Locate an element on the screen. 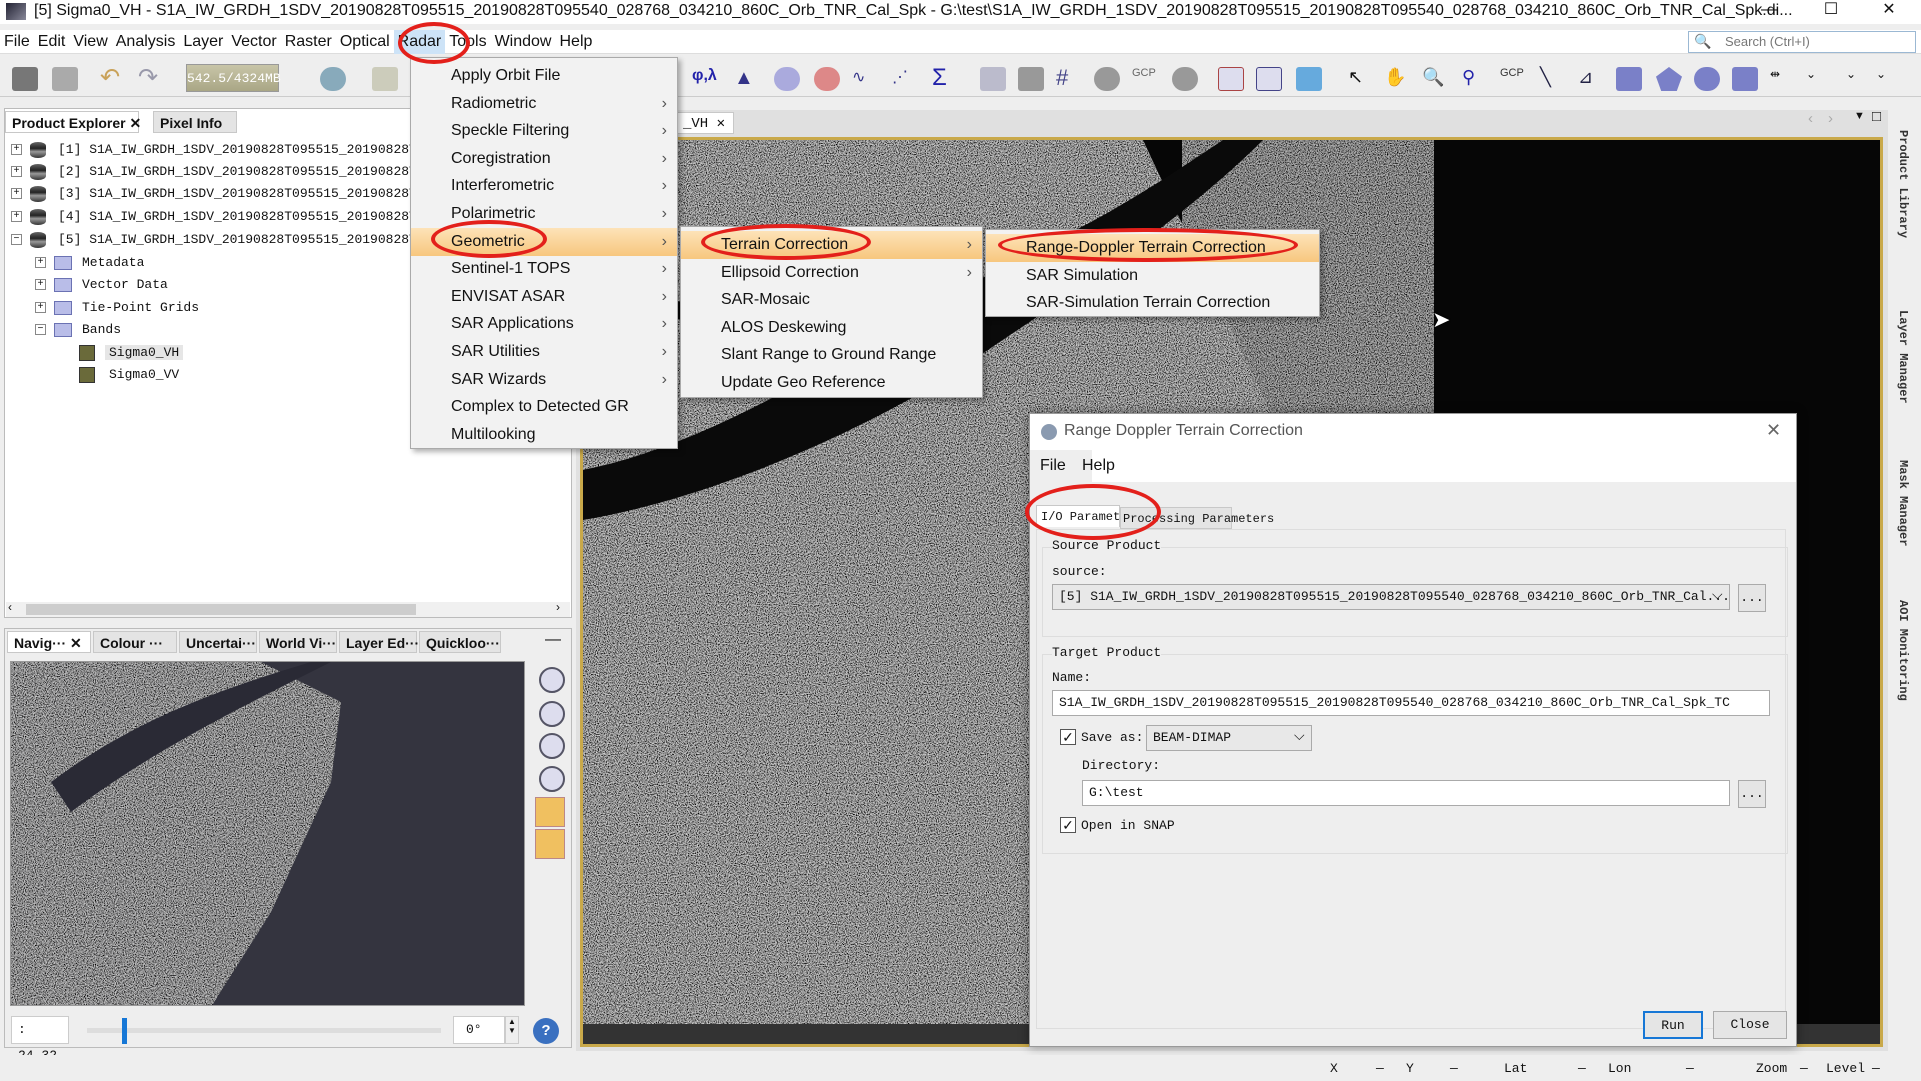 The image size is (1921, 1081). navigation-overview-image is located at coordinates (267, 833).